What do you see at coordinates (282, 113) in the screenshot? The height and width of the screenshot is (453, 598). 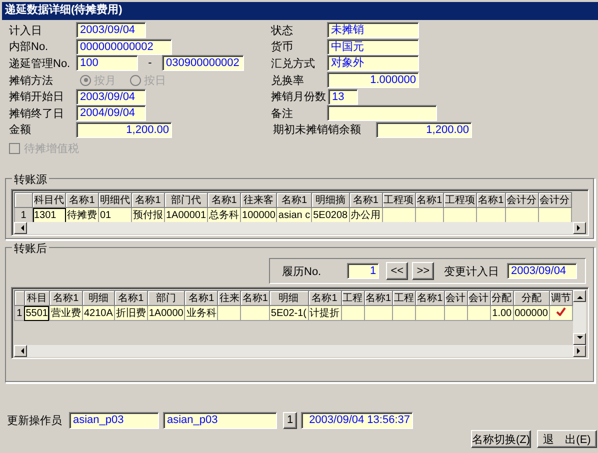 I see `field-label: 备注` at bounding box center [282, 113].